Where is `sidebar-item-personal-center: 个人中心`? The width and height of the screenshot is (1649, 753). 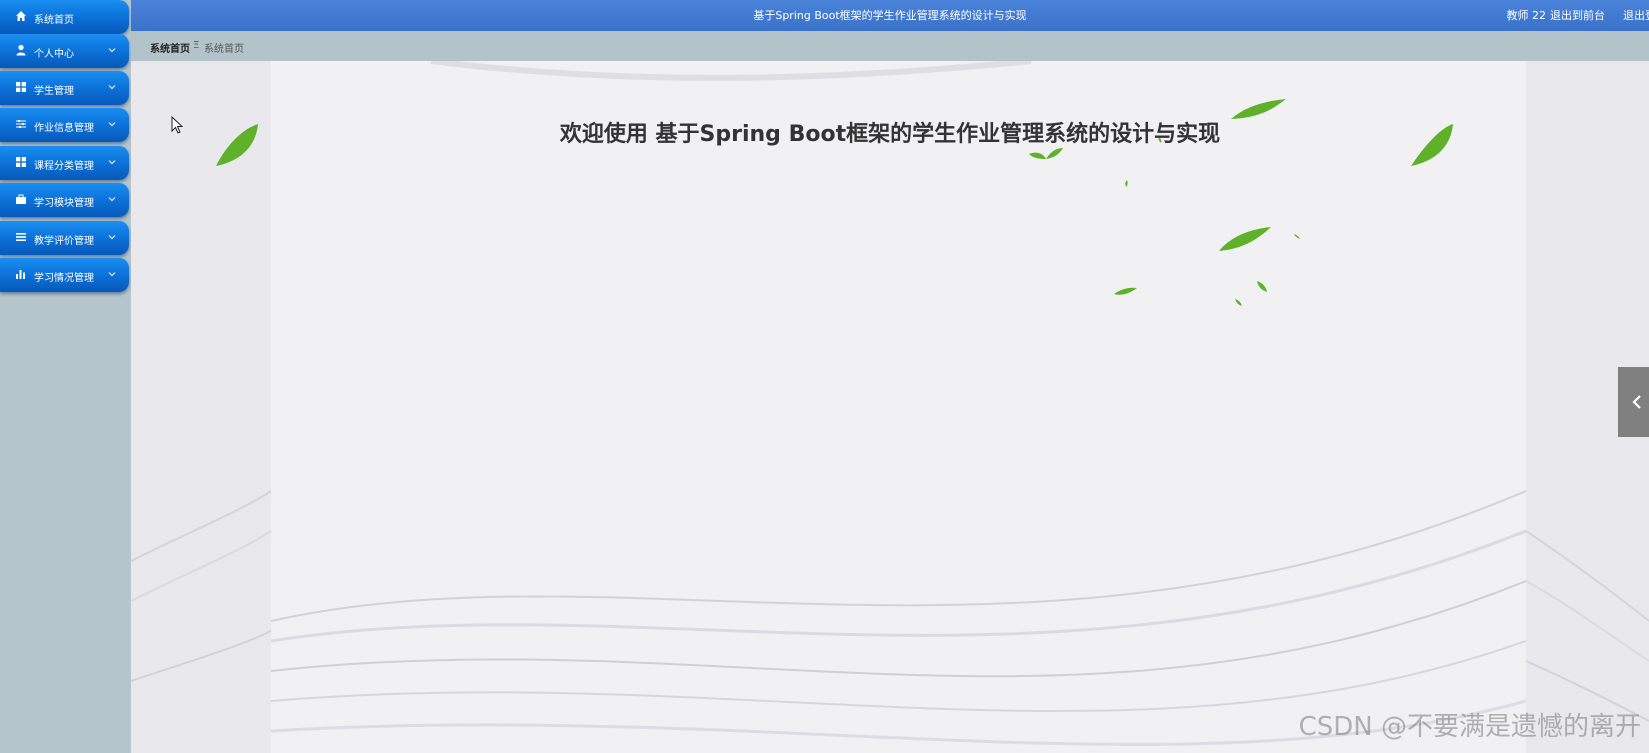 sidebar-item-personal-center: 个人中心 is located at coordinates (64, 51).